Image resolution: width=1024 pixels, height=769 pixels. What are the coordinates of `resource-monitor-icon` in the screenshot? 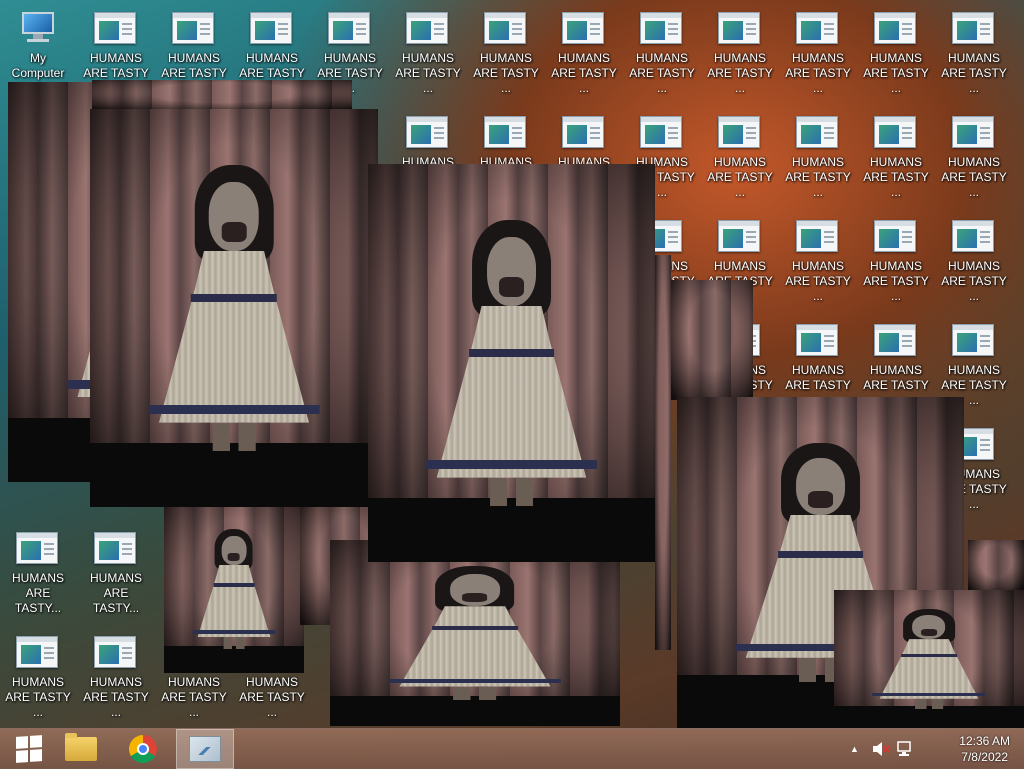 It's located at (205, 749).